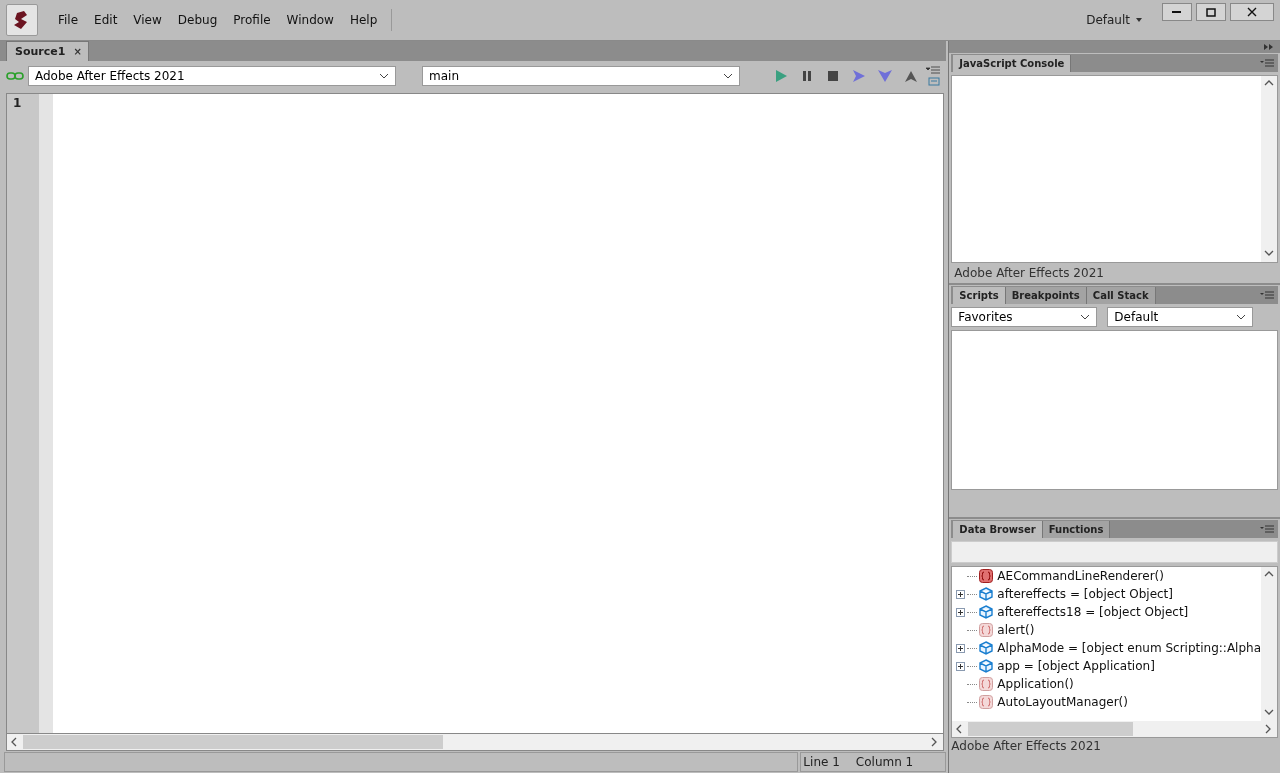  What do you see at coordinates (1139, 20) in the screenshot?
I see `caret-icon` at bounding box center [1139, 20].